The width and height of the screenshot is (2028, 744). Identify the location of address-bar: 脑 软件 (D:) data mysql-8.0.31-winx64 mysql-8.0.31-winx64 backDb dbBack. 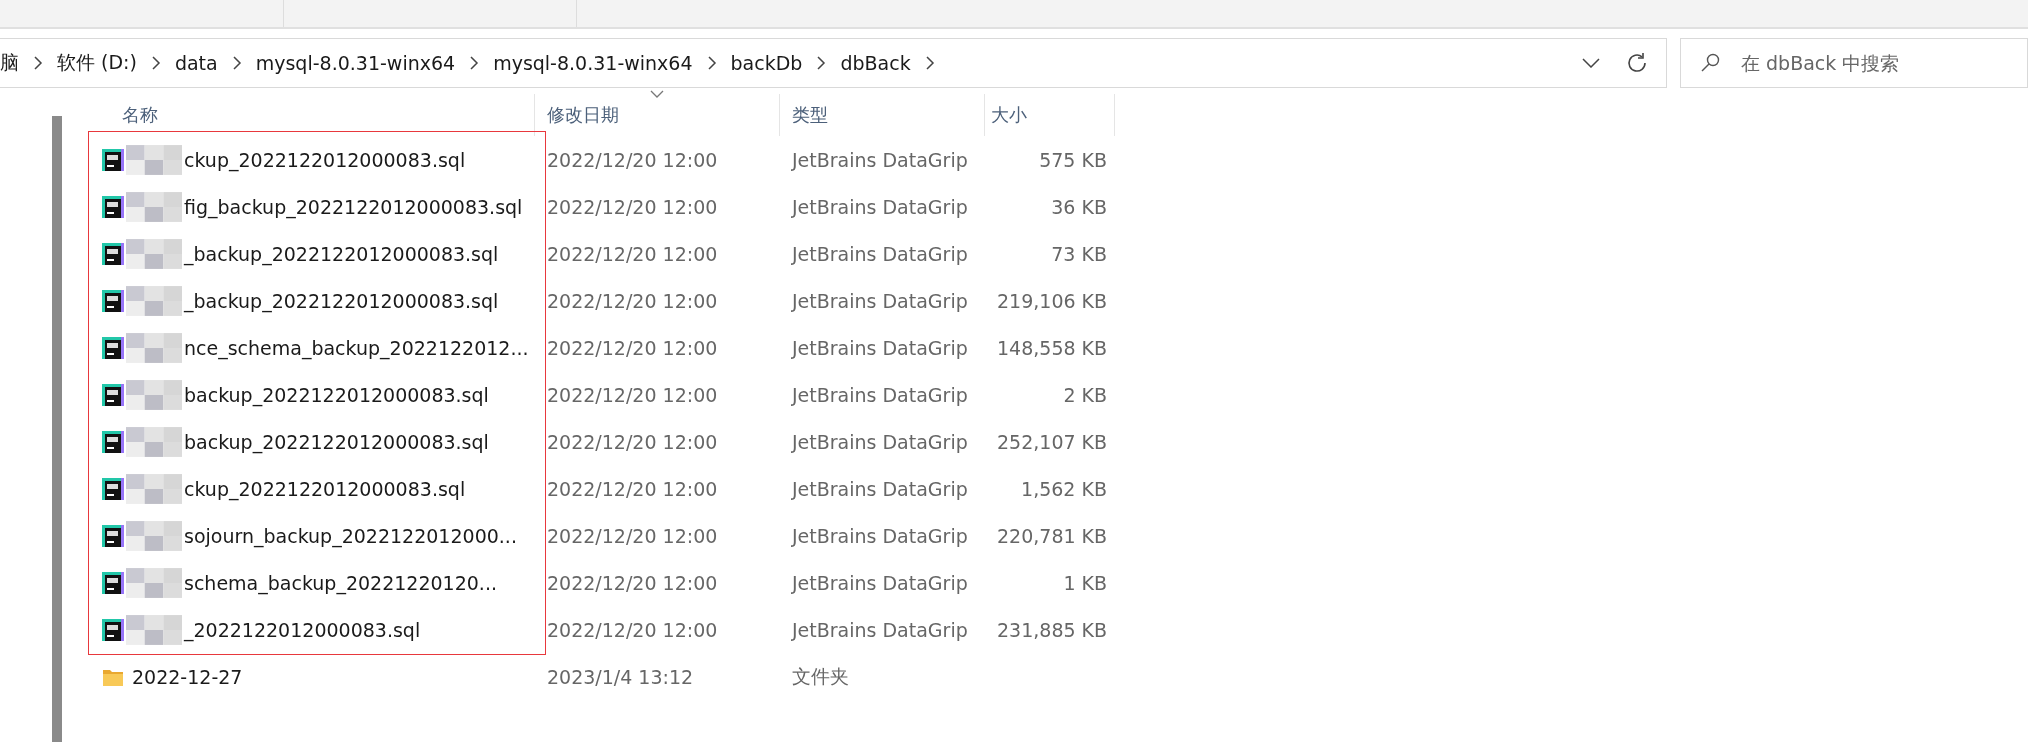
(833, 63).